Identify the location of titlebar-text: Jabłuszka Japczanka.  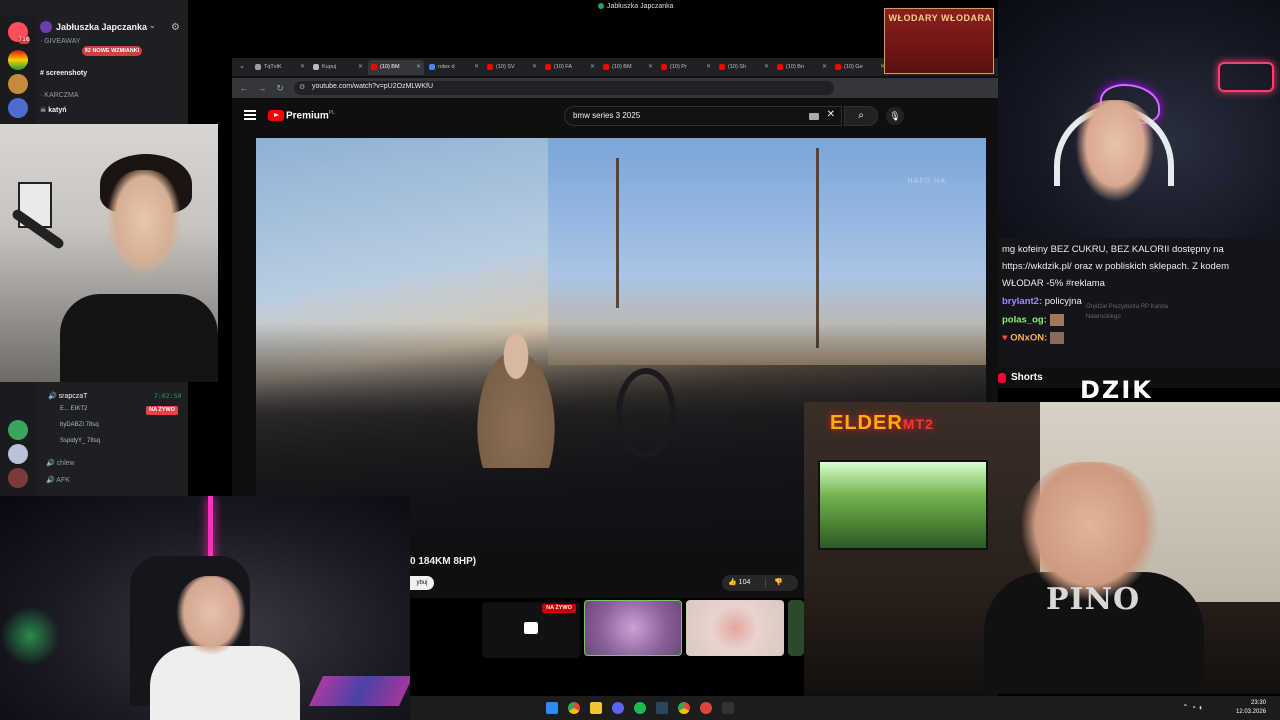
(640, 6).